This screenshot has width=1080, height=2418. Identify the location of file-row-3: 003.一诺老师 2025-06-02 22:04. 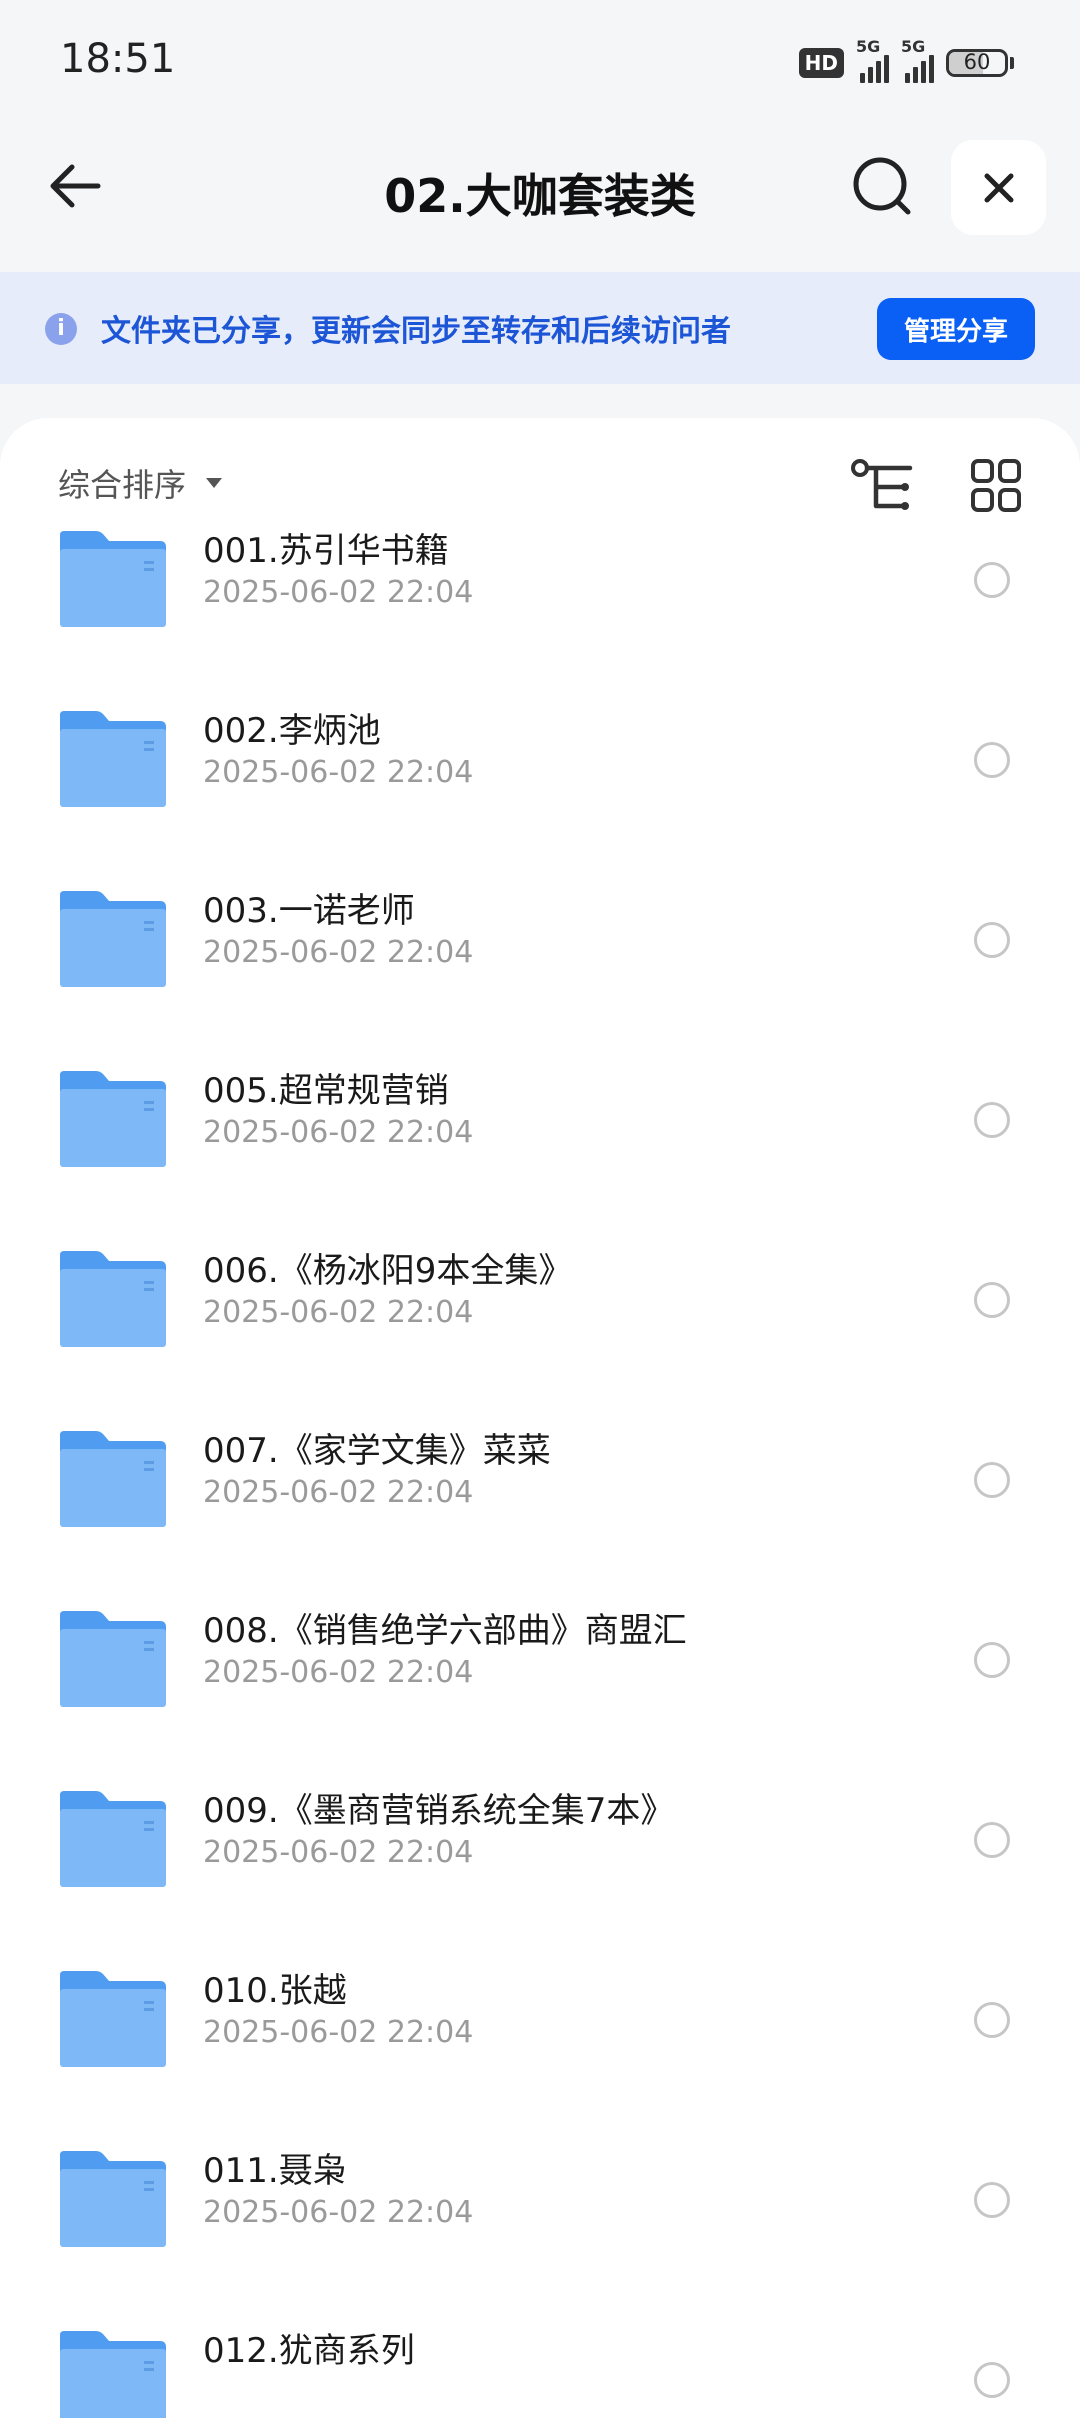
(540, 973).